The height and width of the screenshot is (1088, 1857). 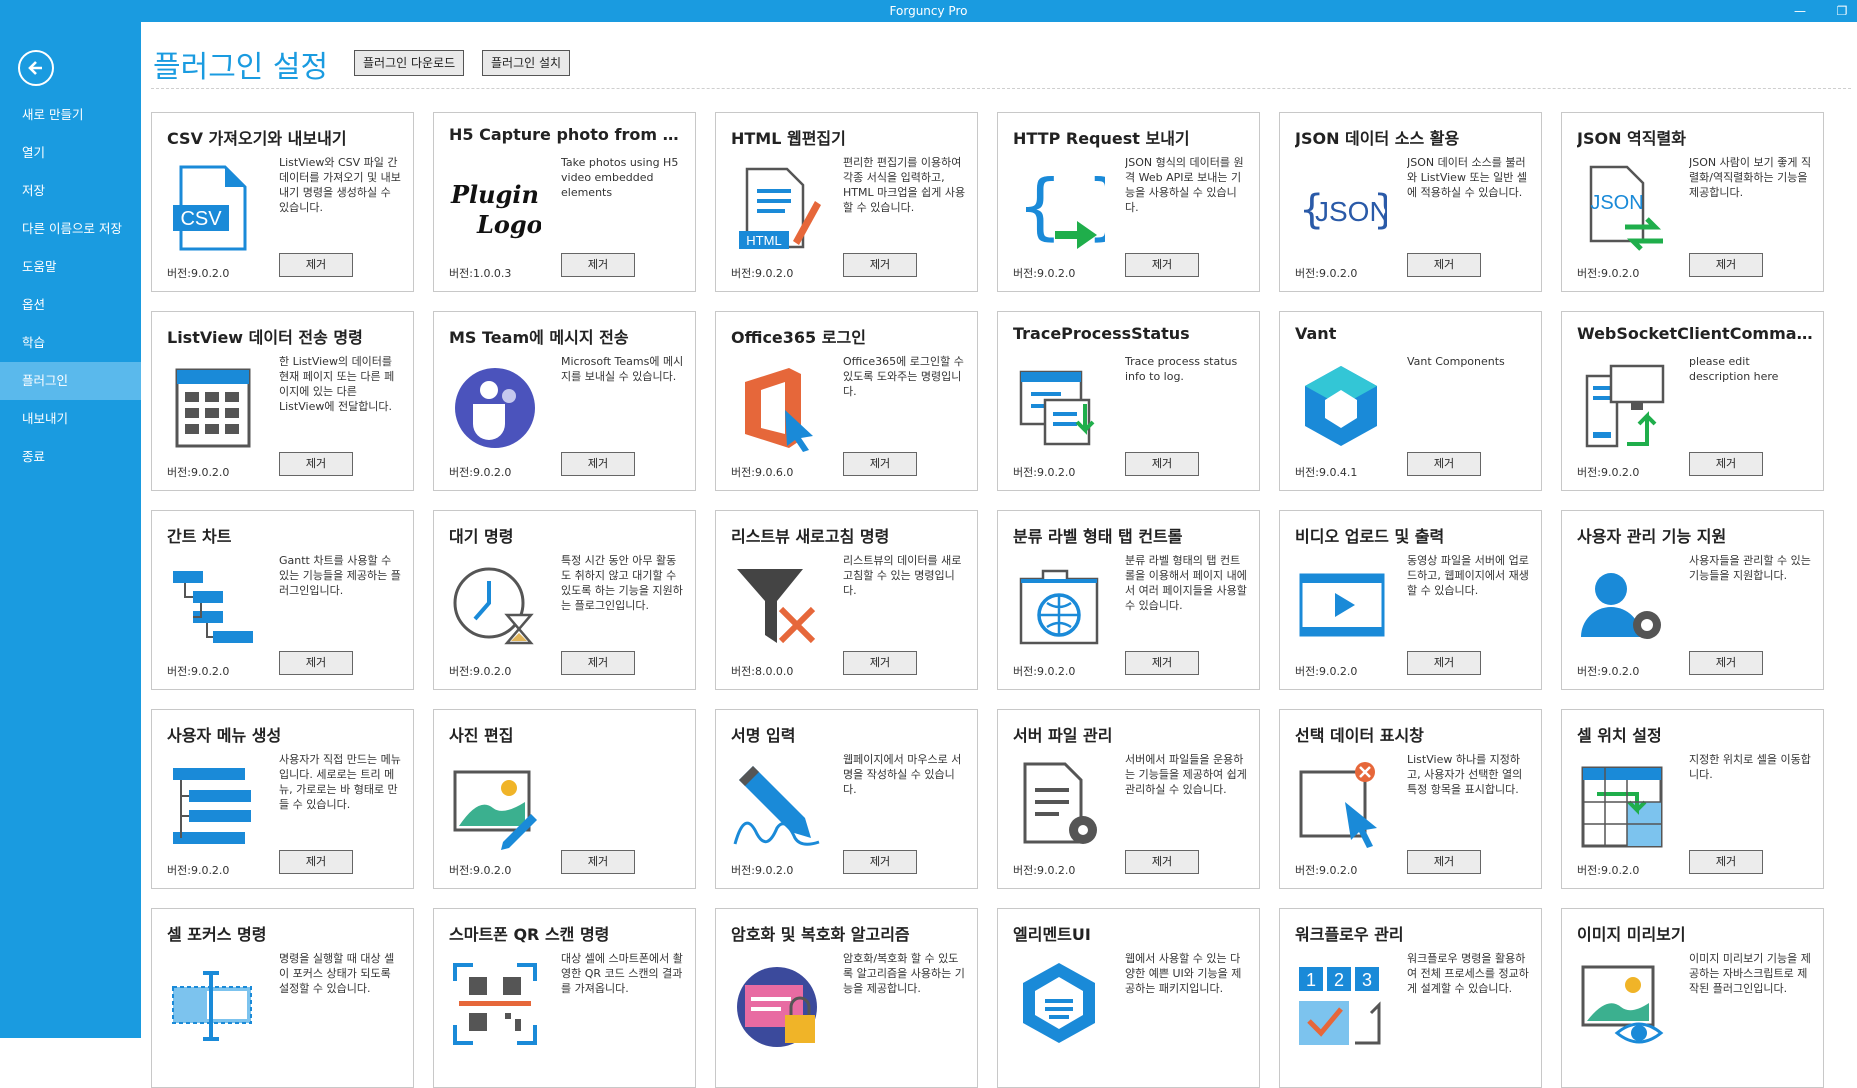 What do you see at coordinates (213, 406) in the screenshot?
I see `table-grid-icon` at bounding box center [213, 406].